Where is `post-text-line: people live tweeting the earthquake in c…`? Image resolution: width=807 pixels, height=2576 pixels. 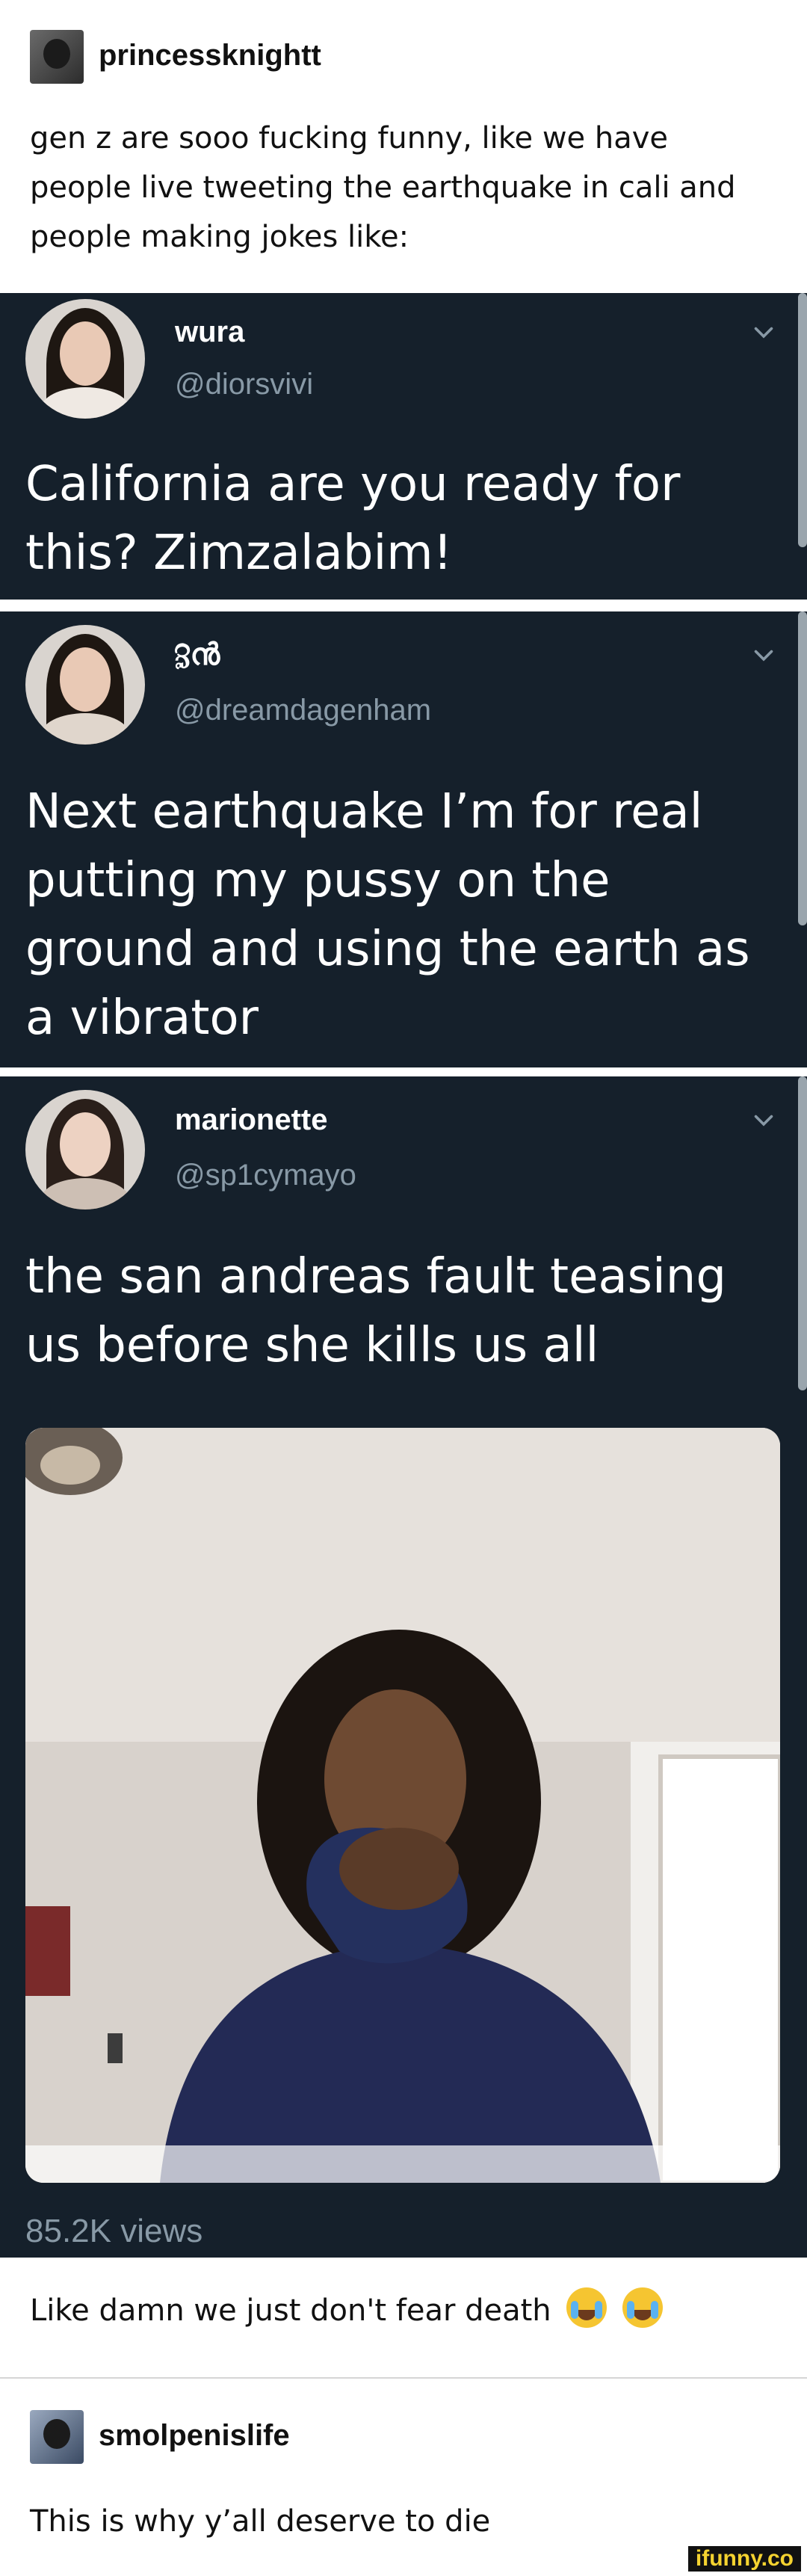 post-text-line: people live tweeting the earthquake in c… is located at coordinates (383, 187).